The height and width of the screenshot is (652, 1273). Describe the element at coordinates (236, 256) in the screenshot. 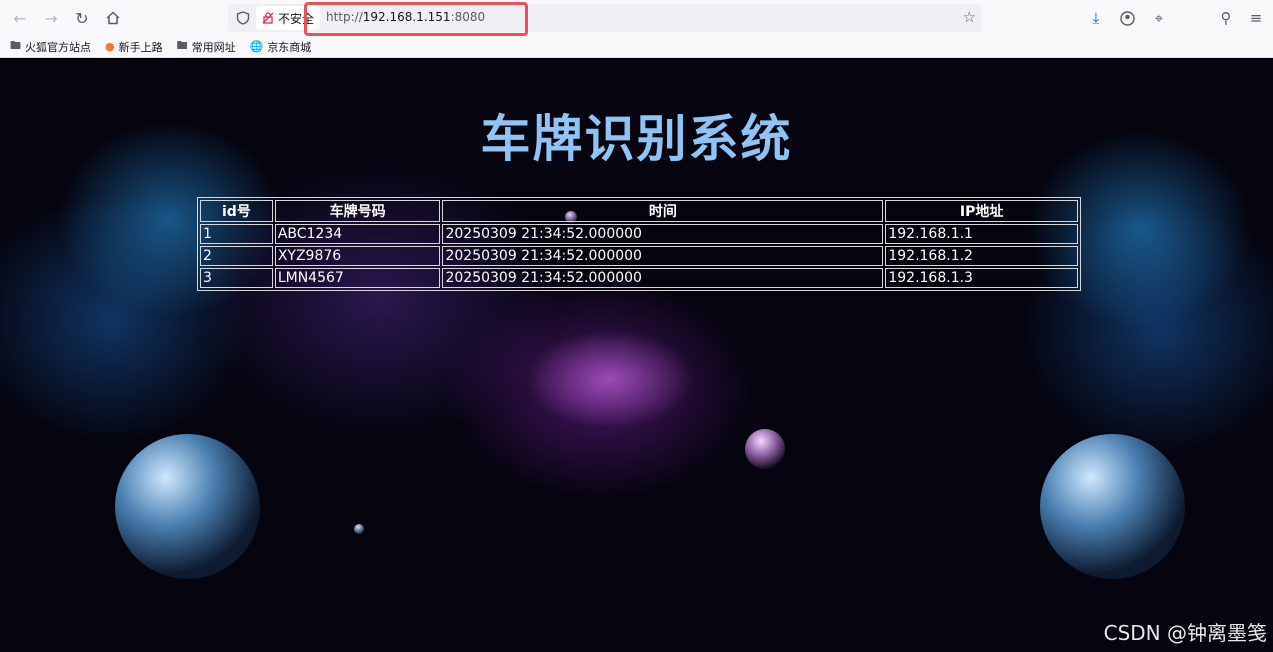

I see `cell-id: 2` at that location.